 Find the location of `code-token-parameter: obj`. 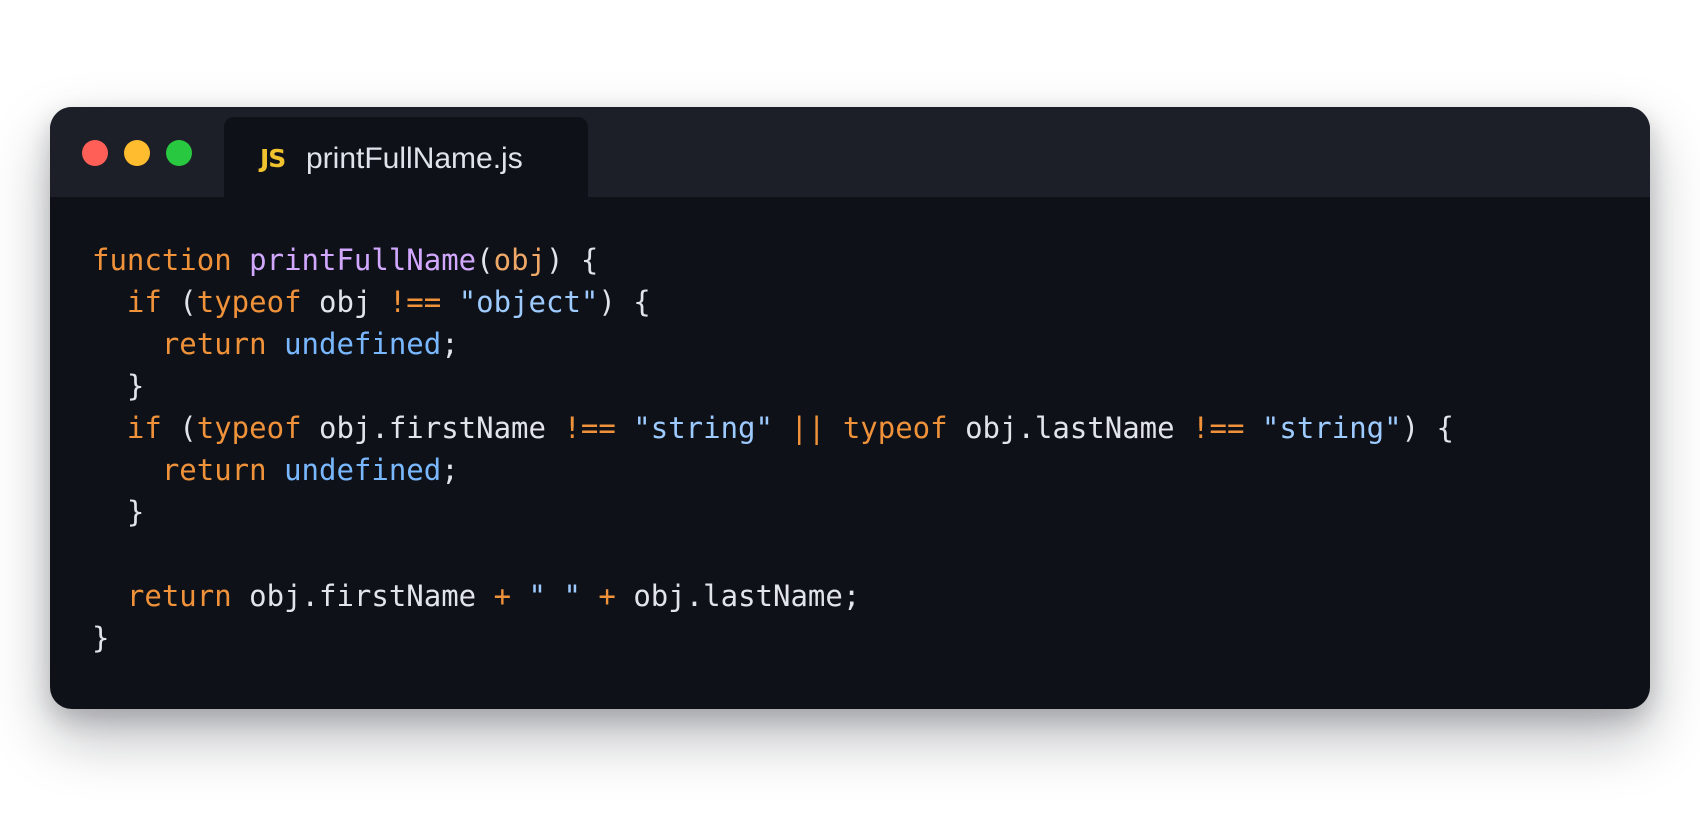

code-token-parameter: obj is located at coordinates (519, 260).